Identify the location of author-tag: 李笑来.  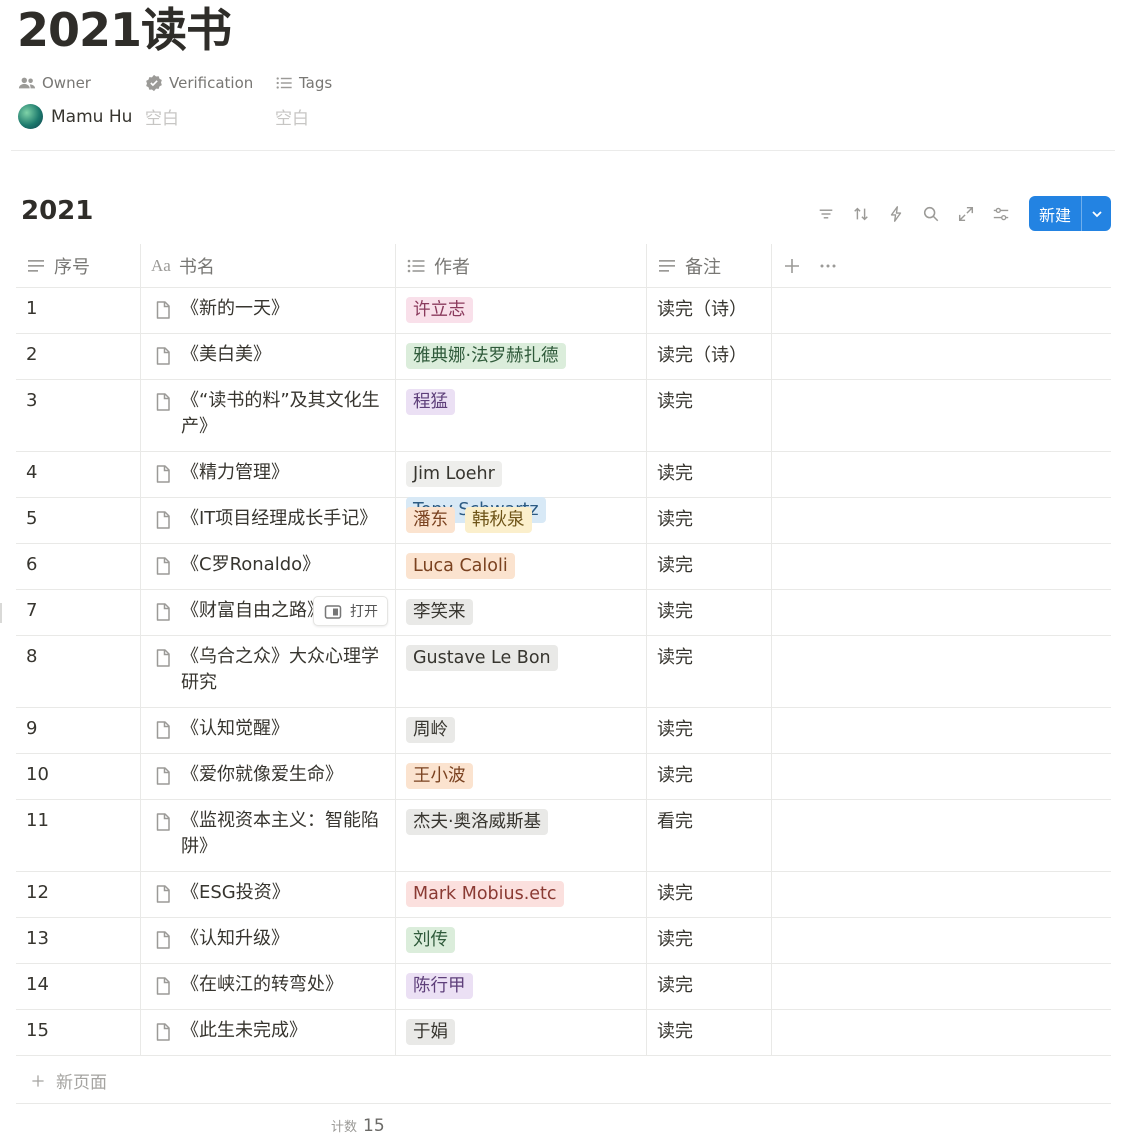
(439, 612).